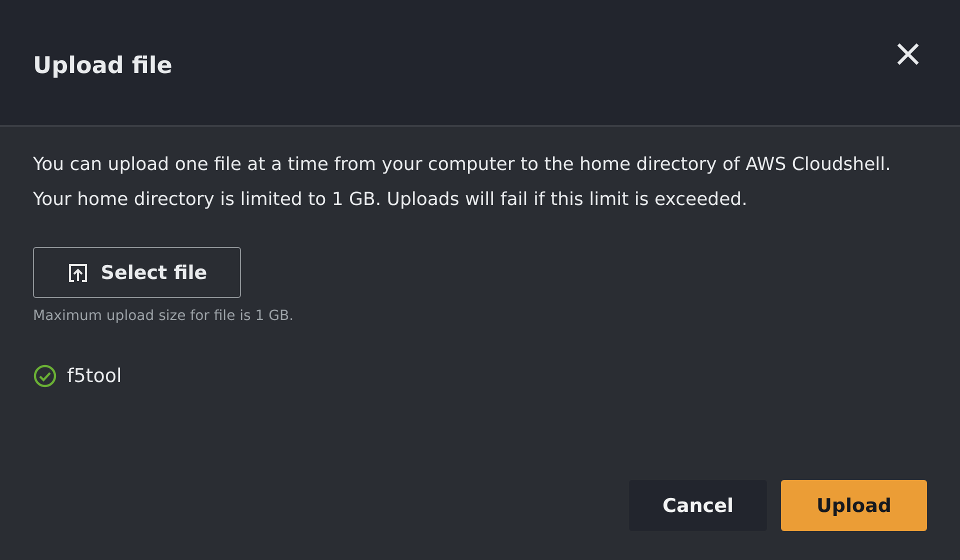 Image resolution: width=960 pixels, height=560 pixels. Describe the element at coordinates (698, 505) in the screenshot. I see `cancel-button: Cancel` at that location.